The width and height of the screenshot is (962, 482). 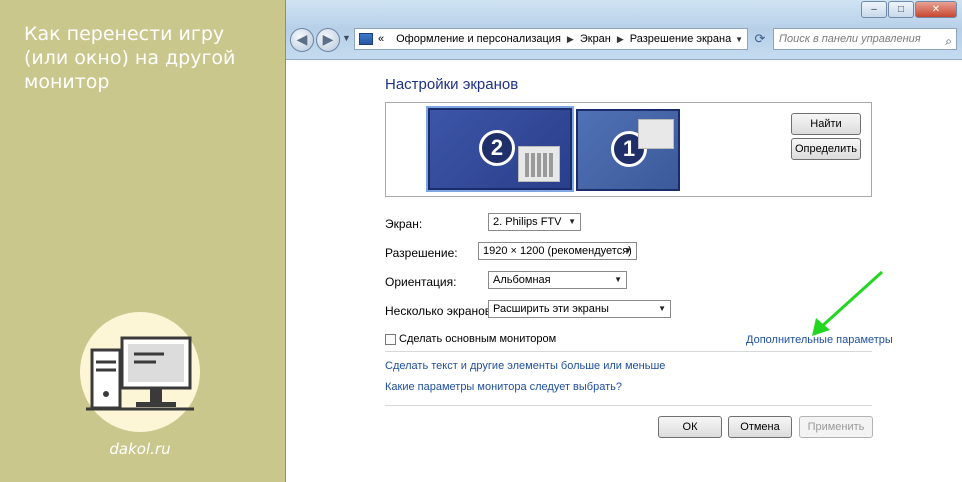 What do you see at coordinates (874, 9) in the screenshot?
I see `minimize-button: –` at bounding box center [874, 9].